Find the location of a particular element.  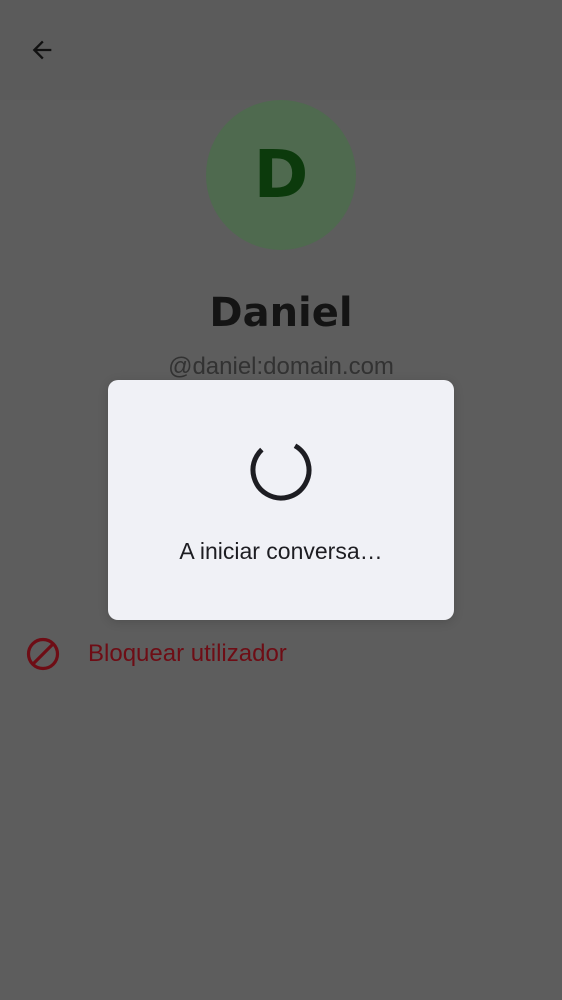

block-icon is located at coordinates (43, 654).